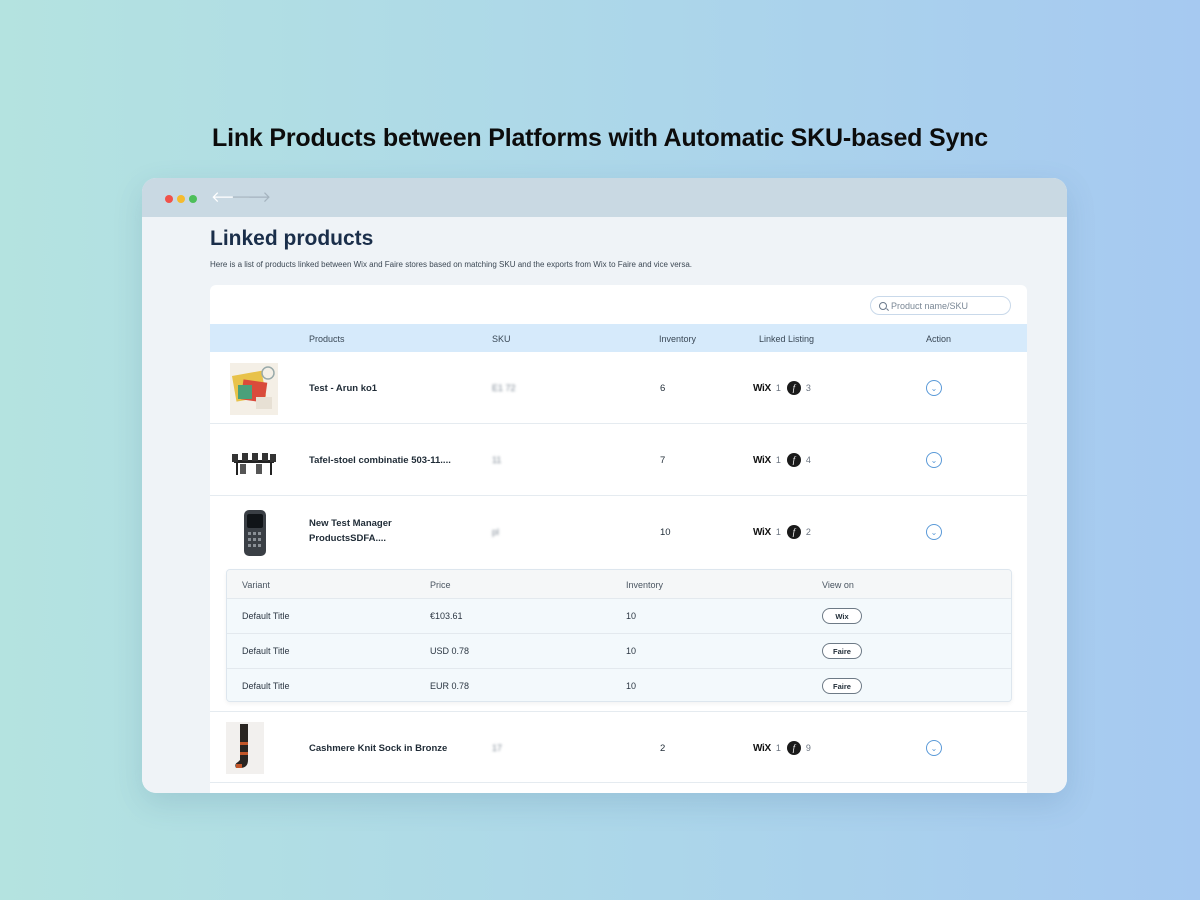 Image resolution: width=1200 pixels, height=900 pixels. Describe the element at coordinates (619, 616) in the screenshot. I see `variant-row: Default Title €103.61 10 Wix` at that location.